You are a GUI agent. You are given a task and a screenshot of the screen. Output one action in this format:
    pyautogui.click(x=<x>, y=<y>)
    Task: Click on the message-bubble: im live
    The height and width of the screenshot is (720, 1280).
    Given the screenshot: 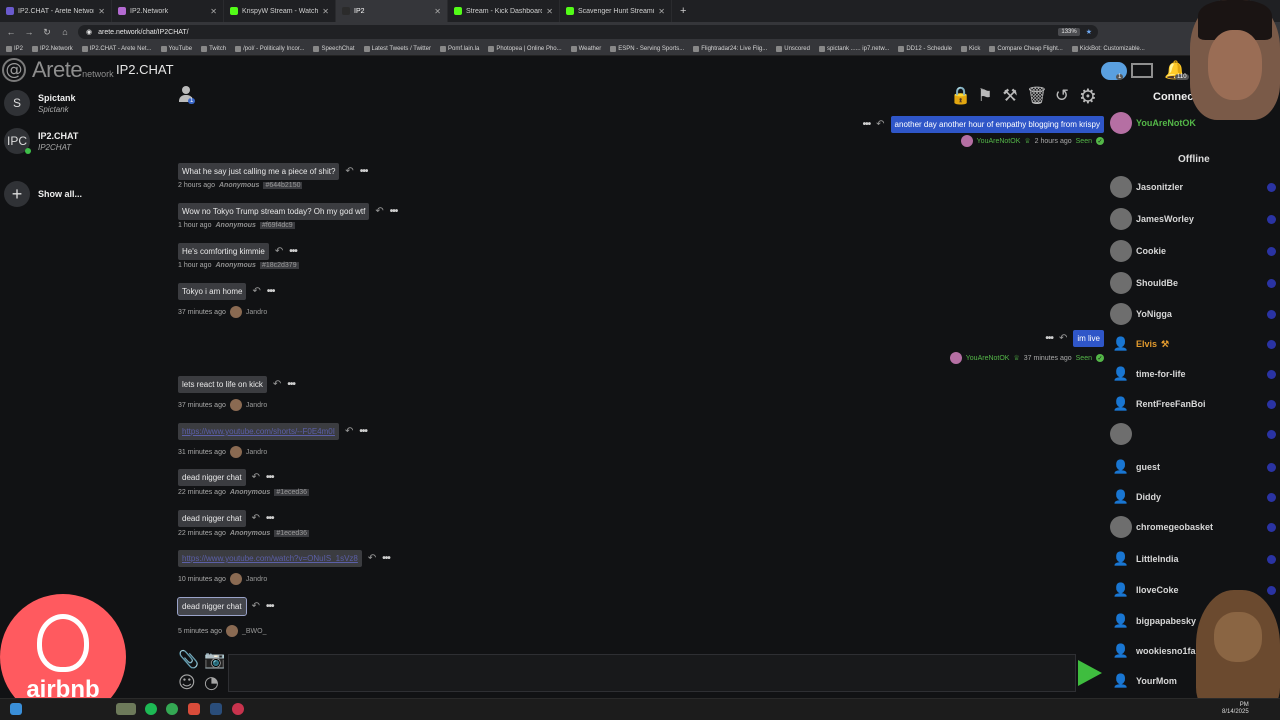 What is the action you would take?
    pyautogui.click(x=1088, y=338)
    